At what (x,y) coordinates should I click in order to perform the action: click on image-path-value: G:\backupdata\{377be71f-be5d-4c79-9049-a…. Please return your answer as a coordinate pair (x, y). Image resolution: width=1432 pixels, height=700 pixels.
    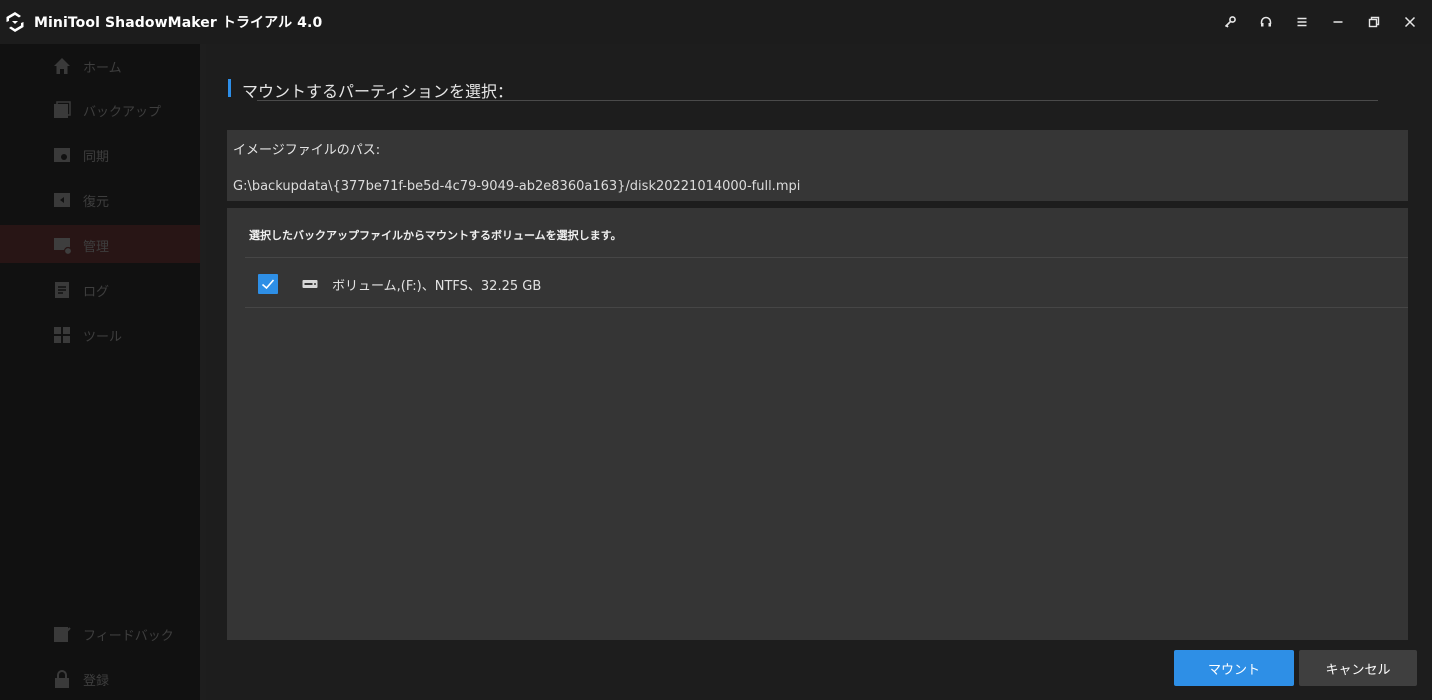
    Looking at the image, I should click on (517, 186).